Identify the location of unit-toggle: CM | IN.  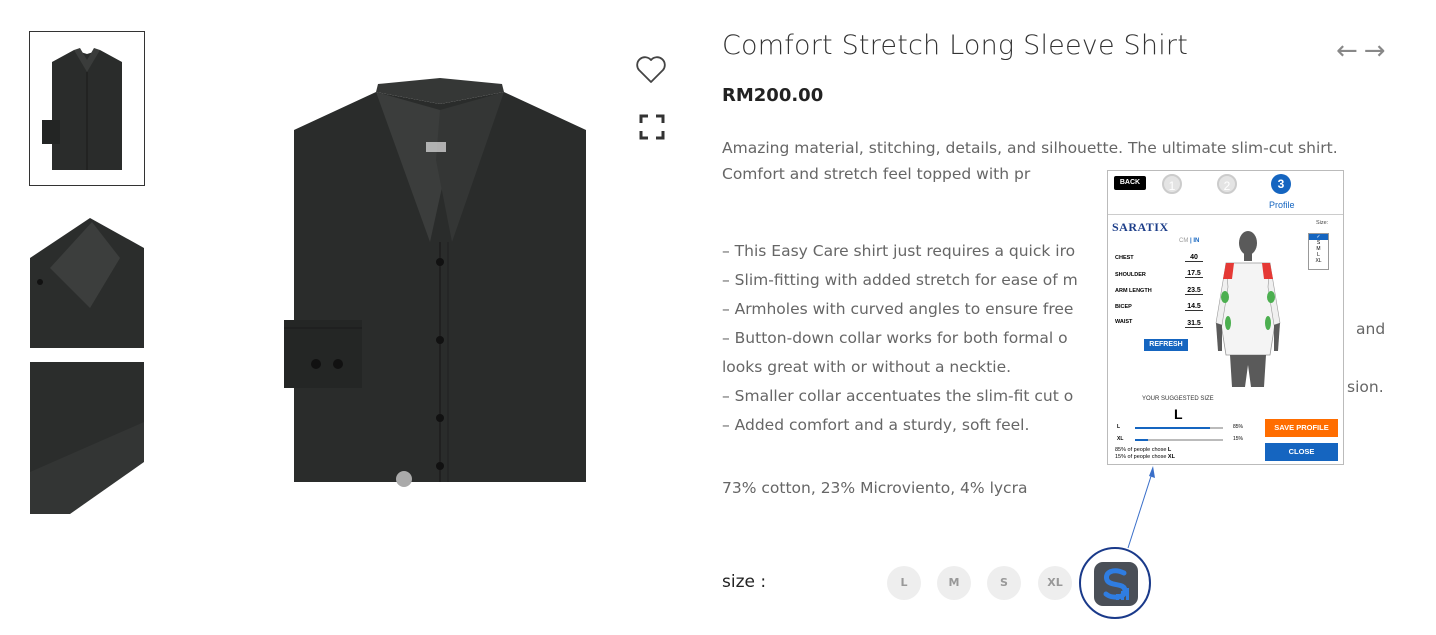
(1189, 241).